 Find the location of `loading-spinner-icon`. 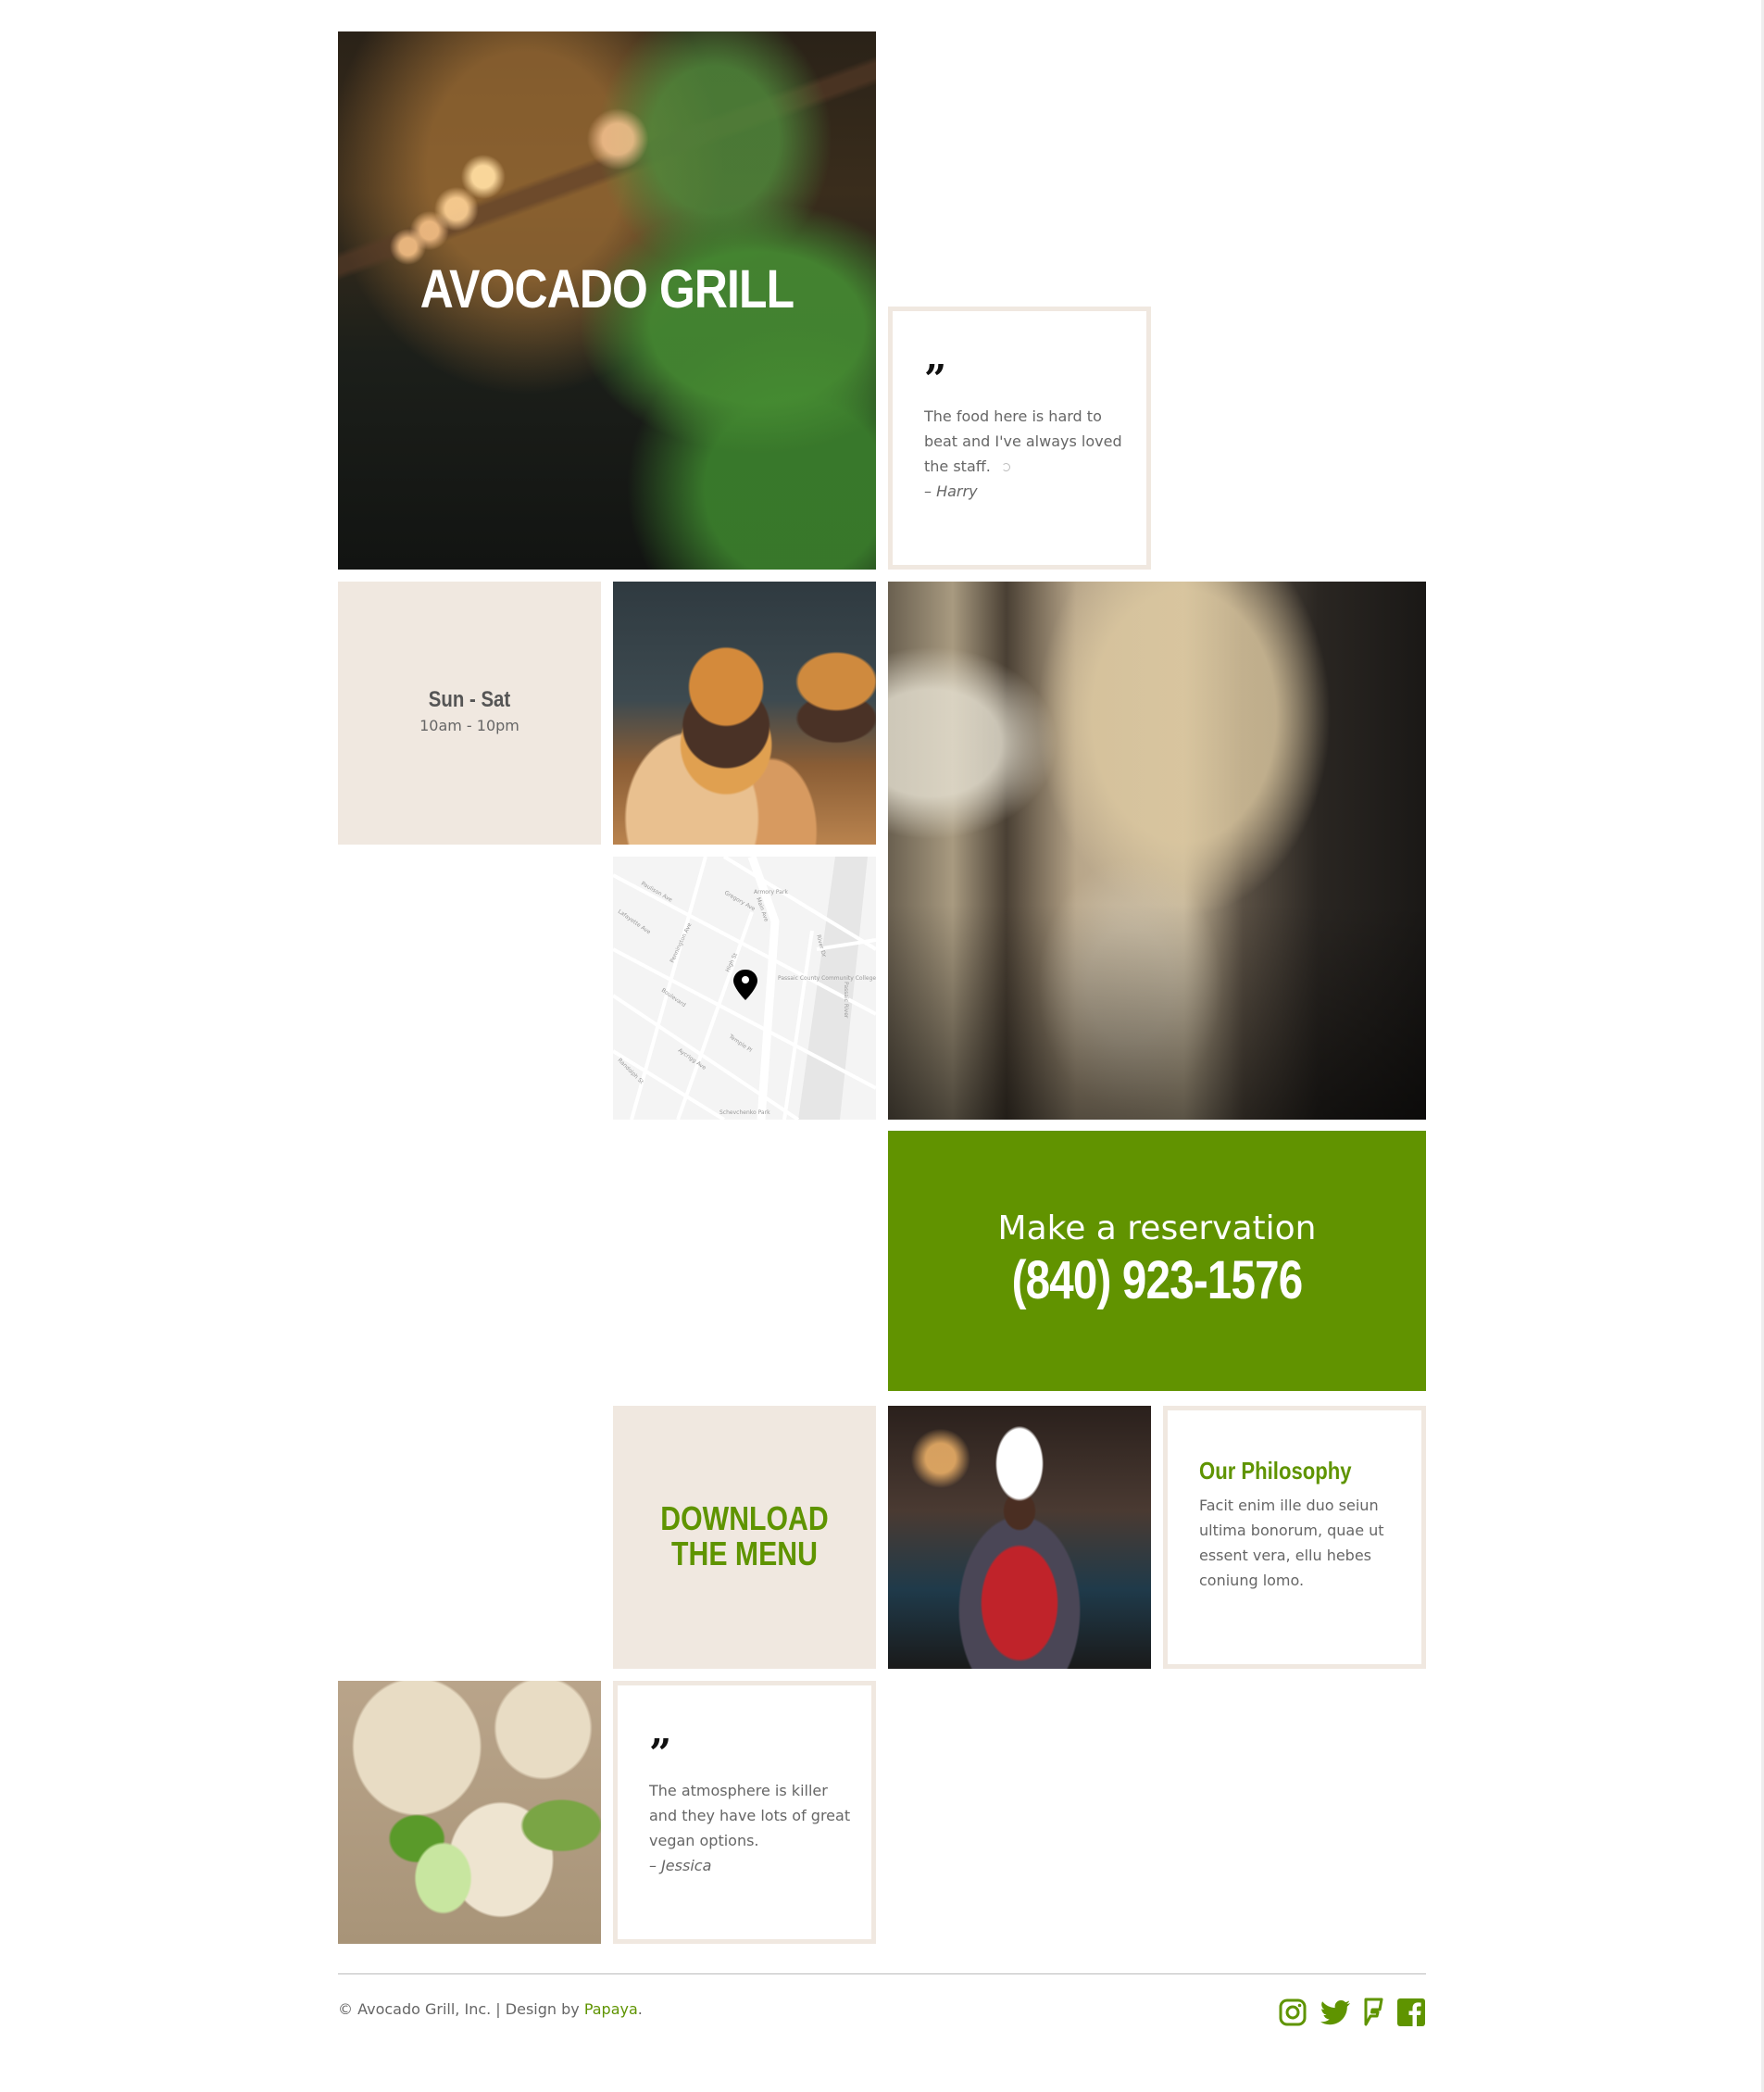

loading-spinner-icon is located at coordinates (1006, 467).